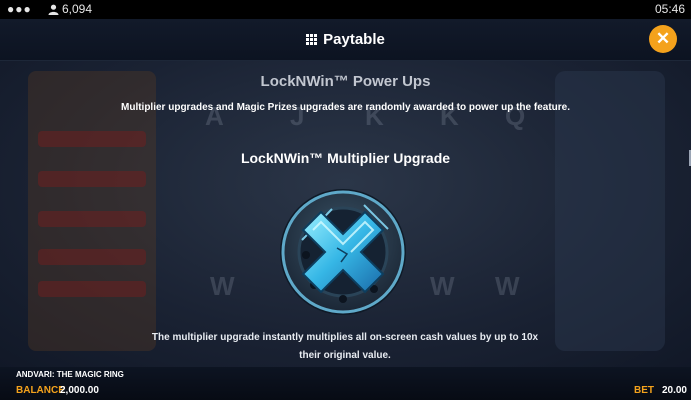  I want to click on section-title: LockNWin™ Power Ups, so click(345, 81).